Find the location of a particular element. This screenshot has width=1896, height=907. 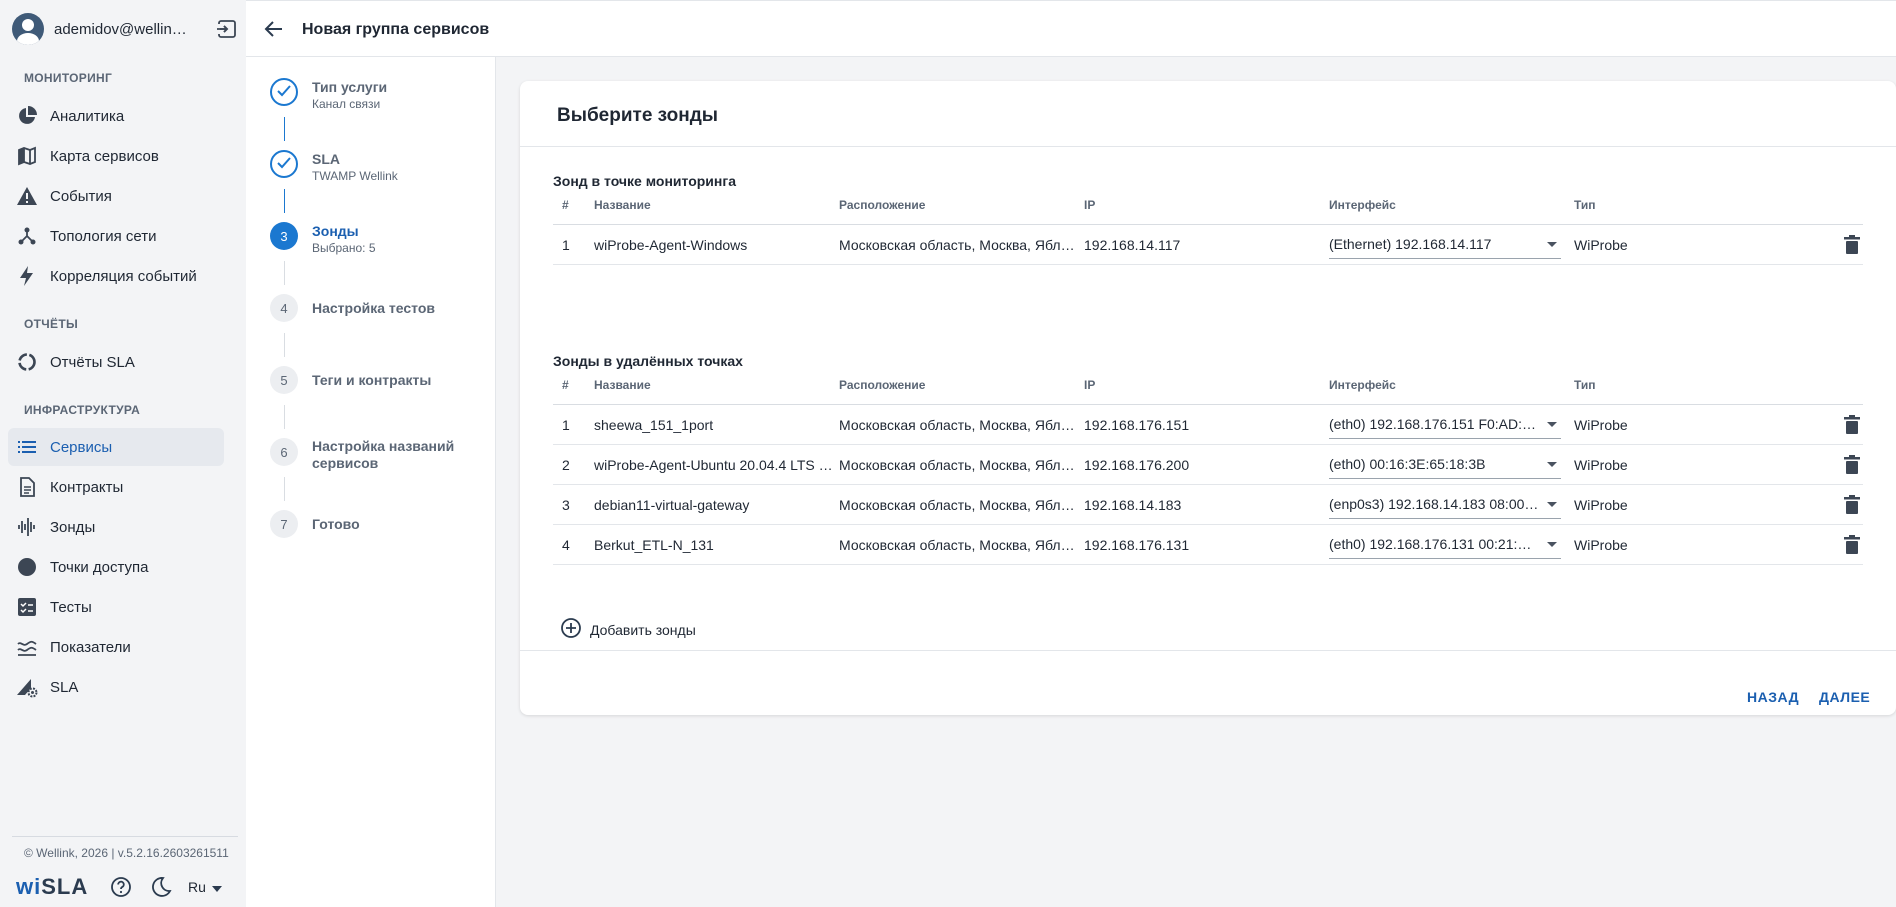

card-divider is located at coordinates (1208, 146).